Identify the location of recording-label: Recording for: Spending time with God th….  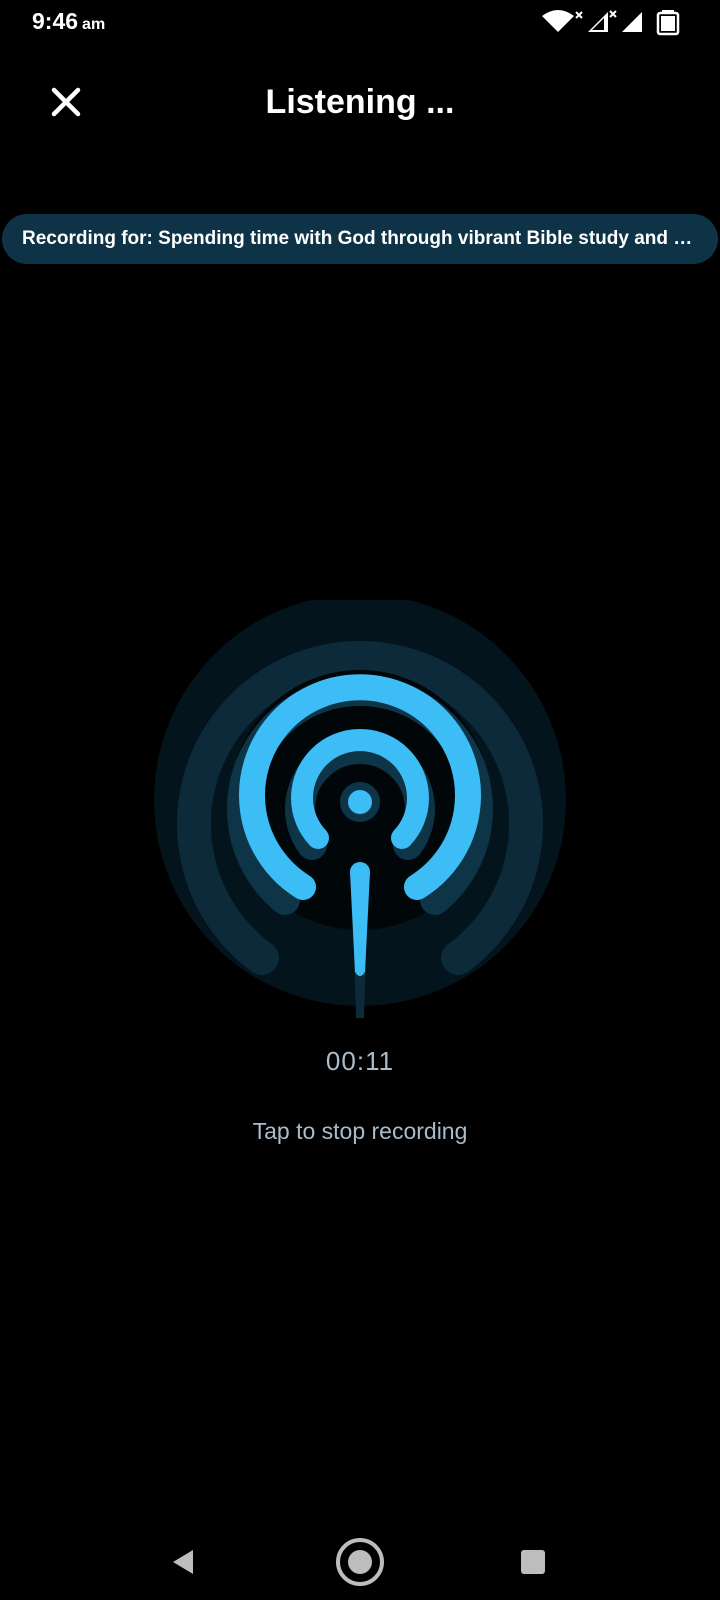
(360, 238).